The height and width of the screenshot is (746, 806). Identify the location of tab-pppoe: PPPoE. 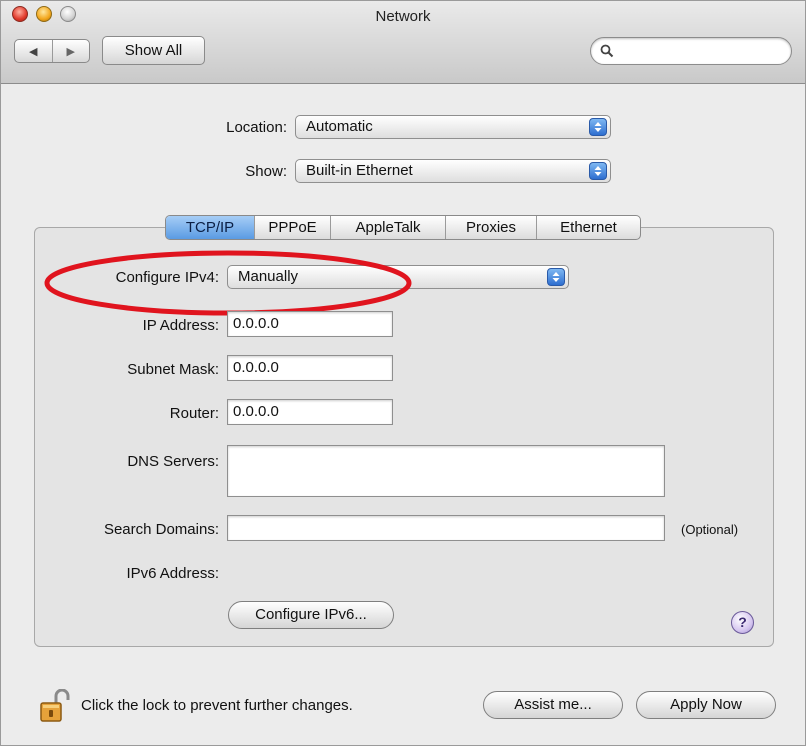
(292, 227).